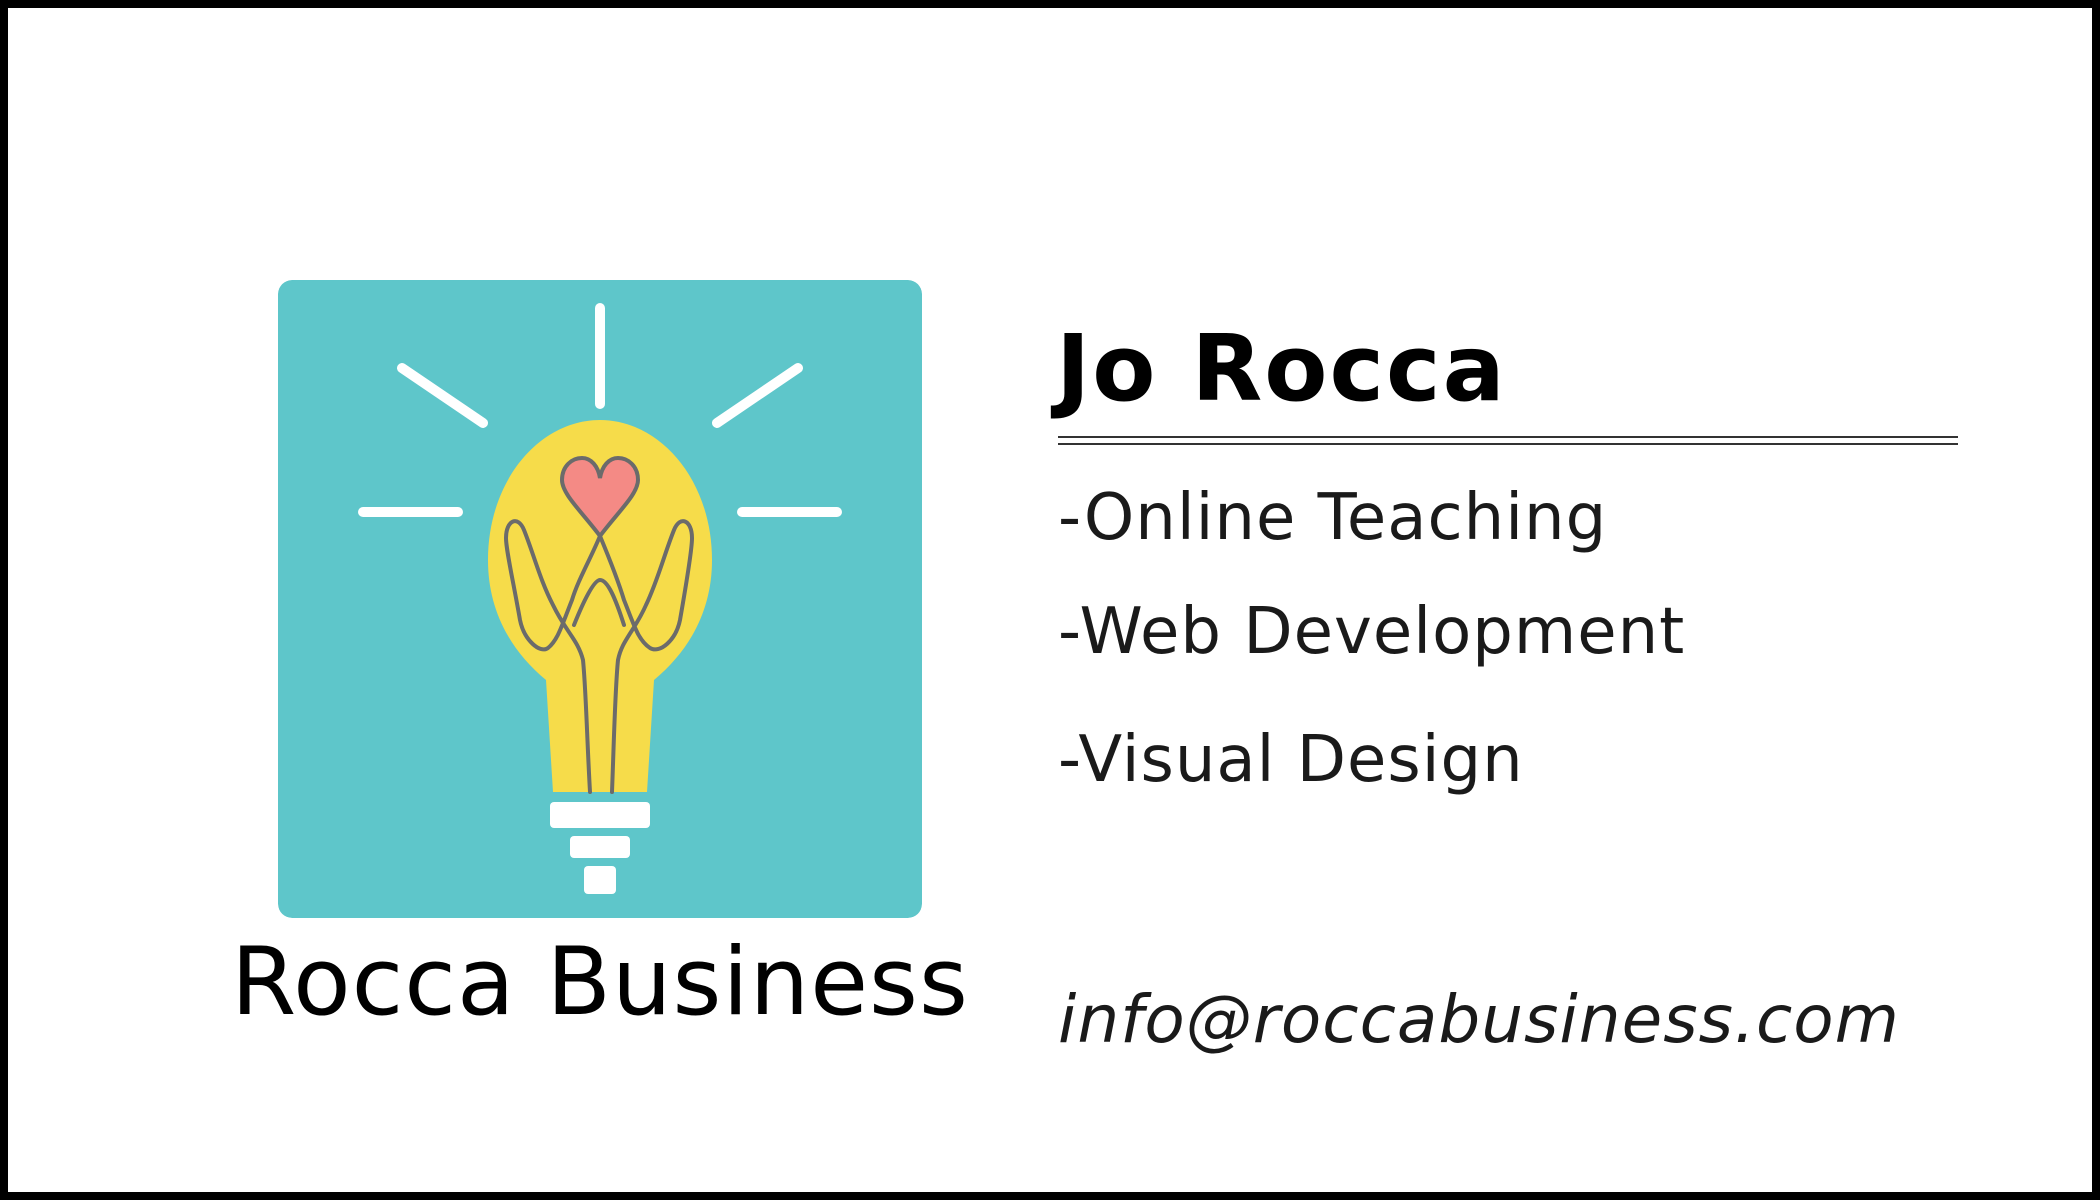 This screenshot has height=1200, width=2100. I want to click on service-item-visual-design: -Visual Design, so click(1291, 760).